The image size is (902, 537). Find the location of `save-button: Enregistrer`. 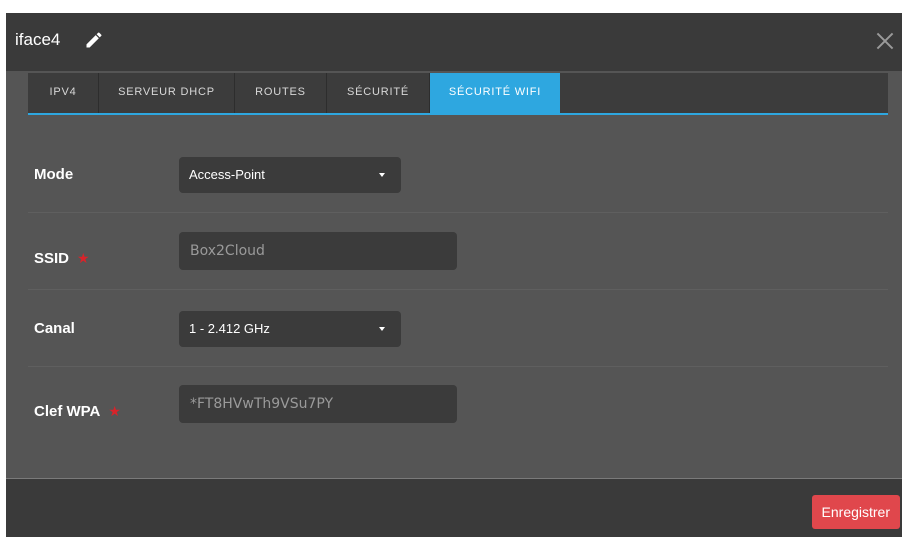

save-button: Enregistrer is located at coordinates (855, 512).